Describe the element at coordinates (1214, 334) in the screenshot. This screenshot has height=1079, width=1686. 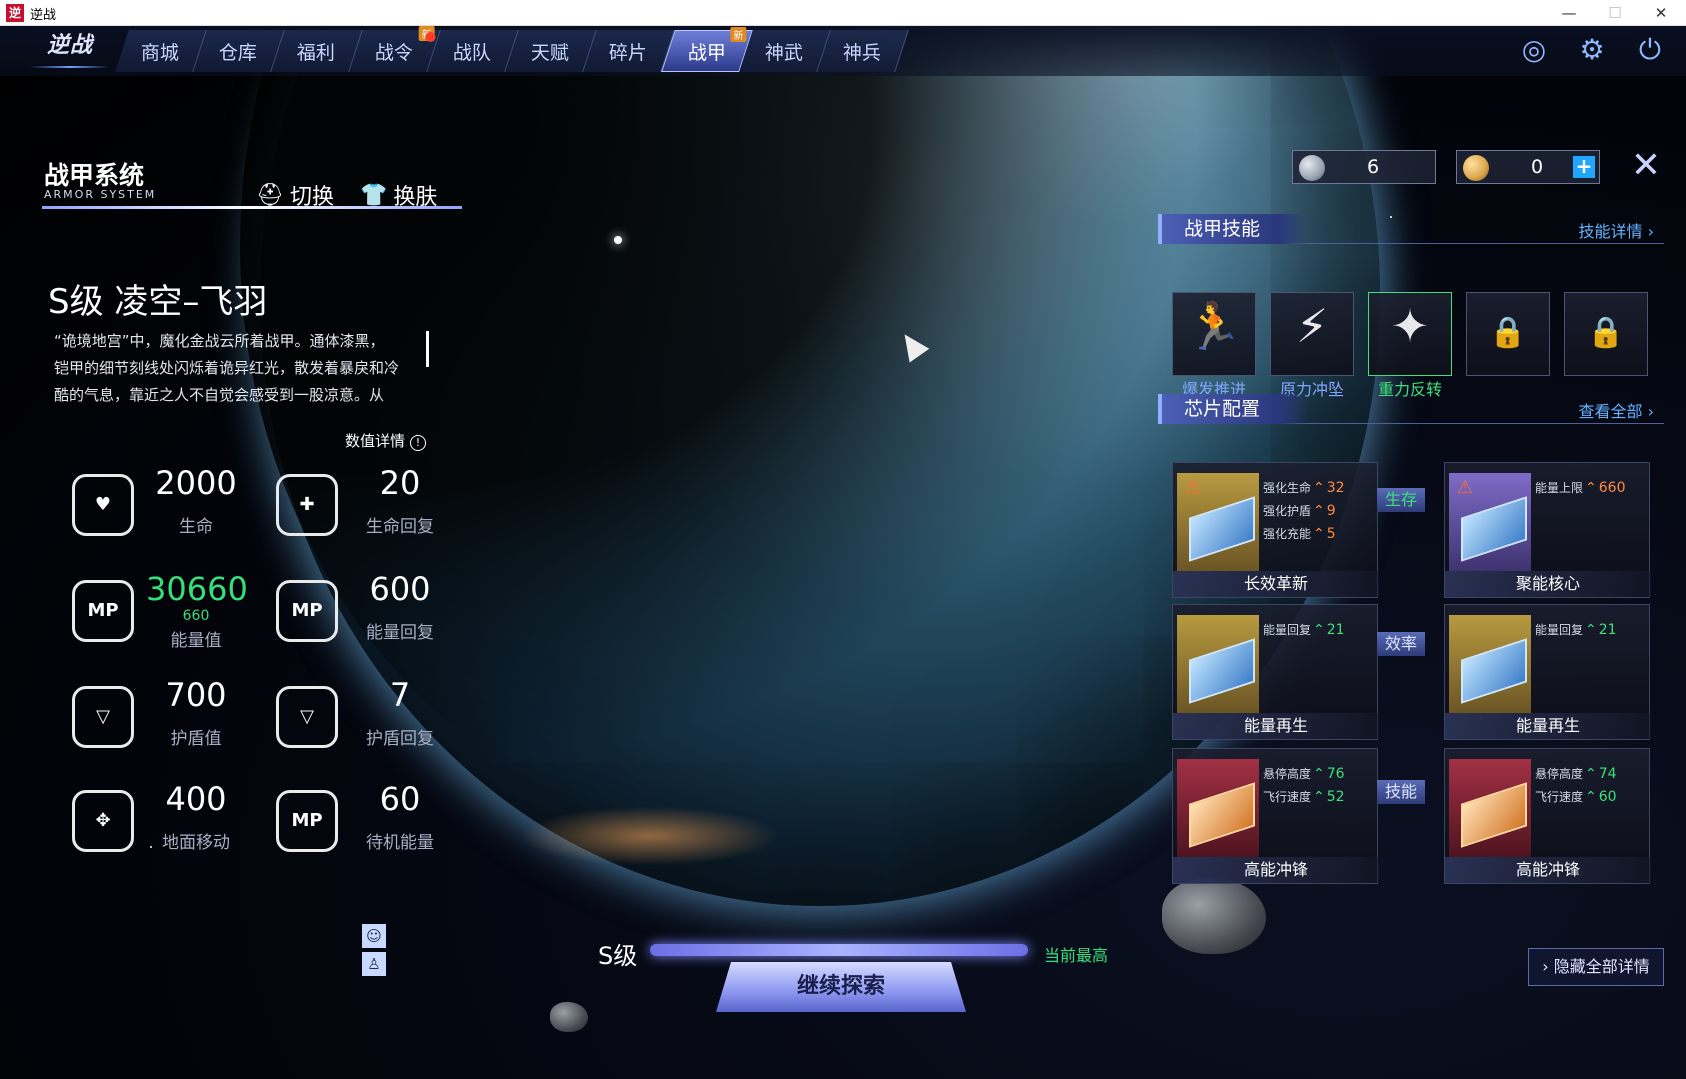
I see `skill-slot: 🏃` at that location.